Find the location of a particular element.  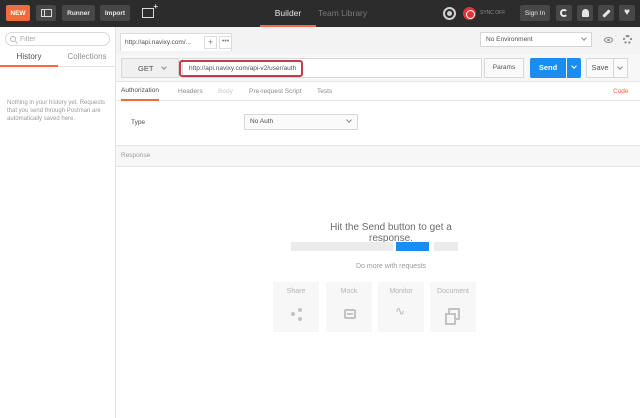

tab-history: History is located at coordinates (29, 59).